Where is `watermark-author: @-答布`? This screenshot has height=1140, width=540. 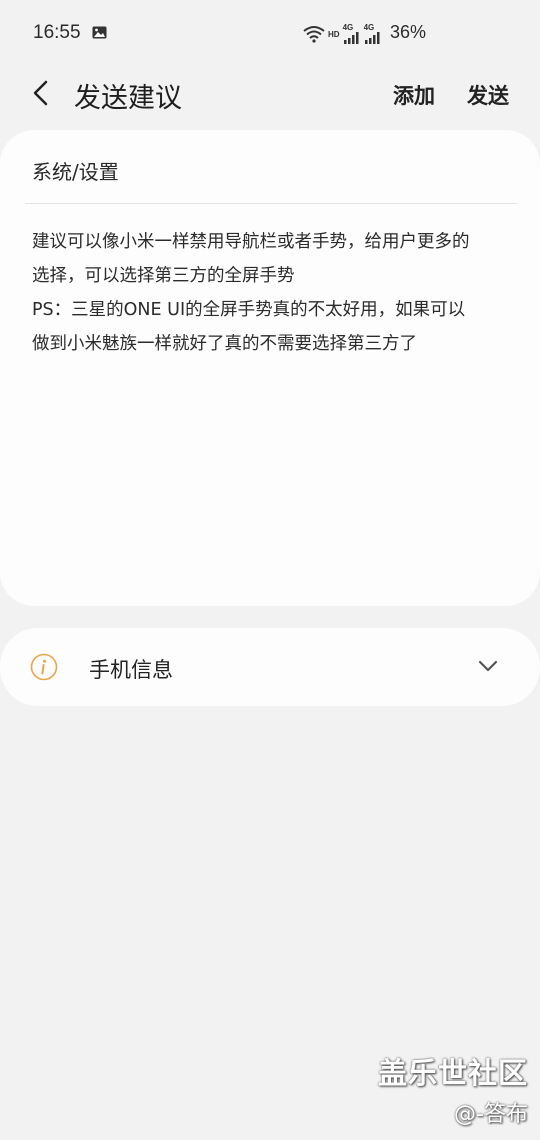 watermark-author: @-答布 is located at coordinates (491, 1114).